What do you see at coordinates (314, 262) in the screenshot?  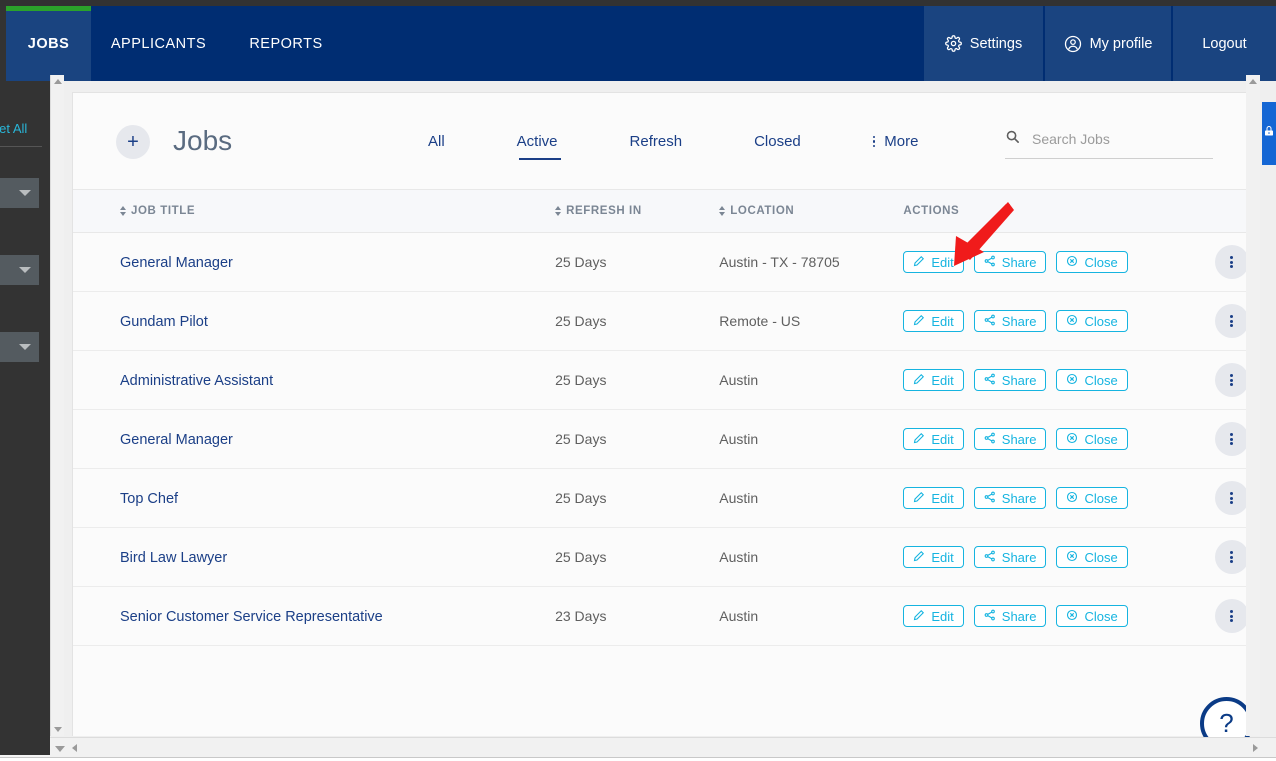 I see `cell-job-title: General Manager` at bounding box center [314, 262].